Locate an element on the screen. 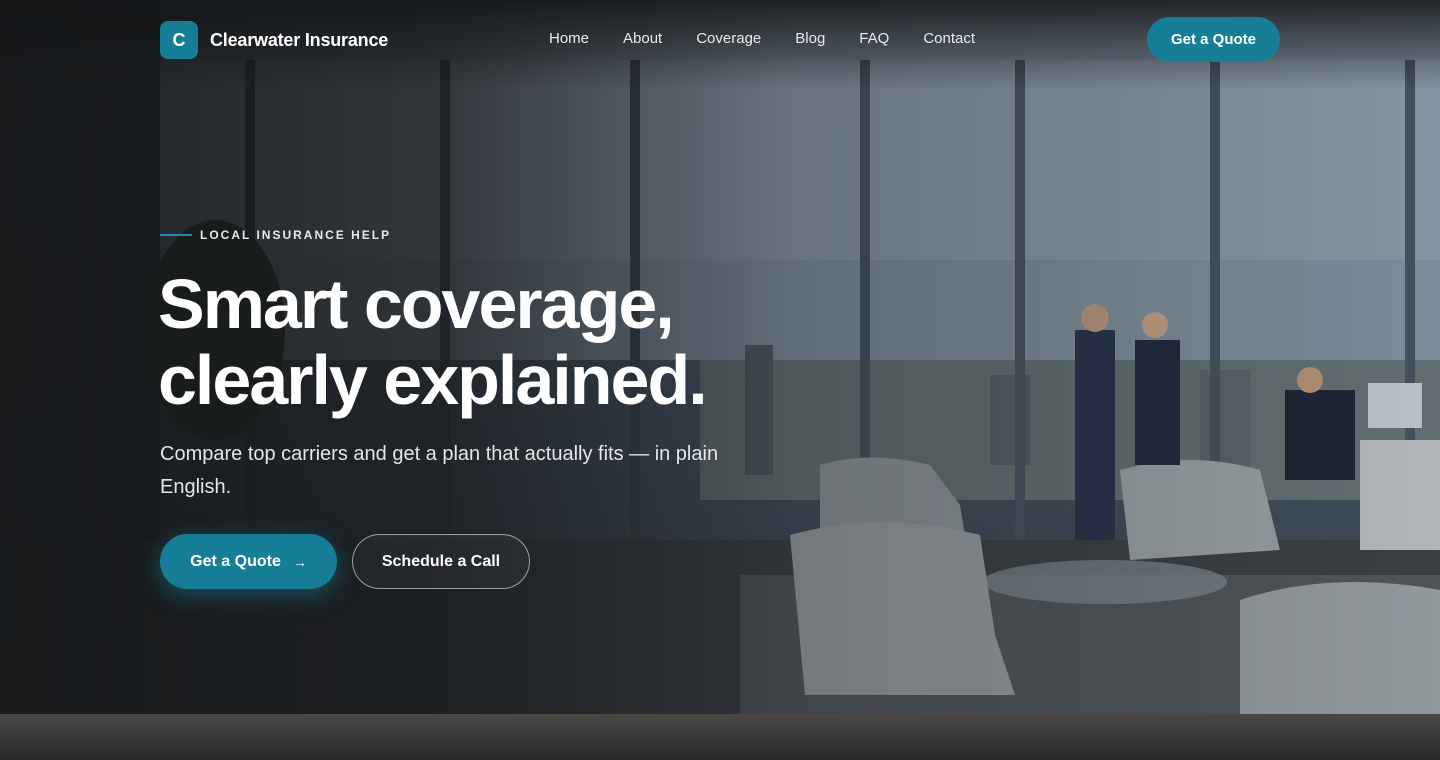 This screenshot has height=760, width=1440. hero-eyebrow: LOCAL INSURANCE HELP is located at coordinates (275, 235).